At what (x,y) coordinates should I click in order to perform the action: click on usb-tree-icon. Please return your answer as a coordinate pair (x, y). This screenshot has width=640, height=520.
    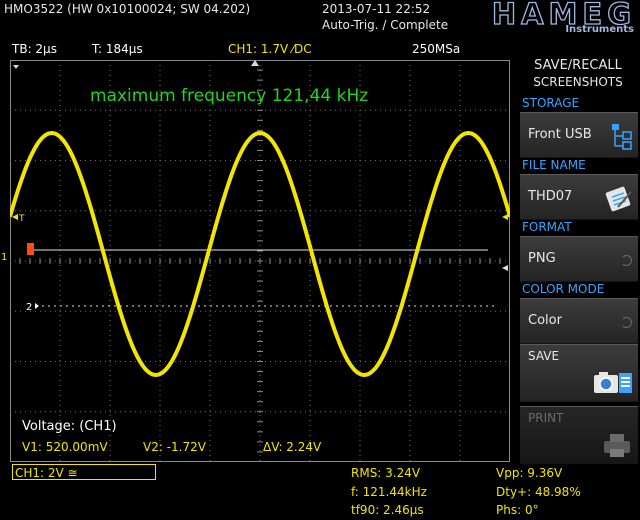
    Looking at the image, I should click on (622, 137).